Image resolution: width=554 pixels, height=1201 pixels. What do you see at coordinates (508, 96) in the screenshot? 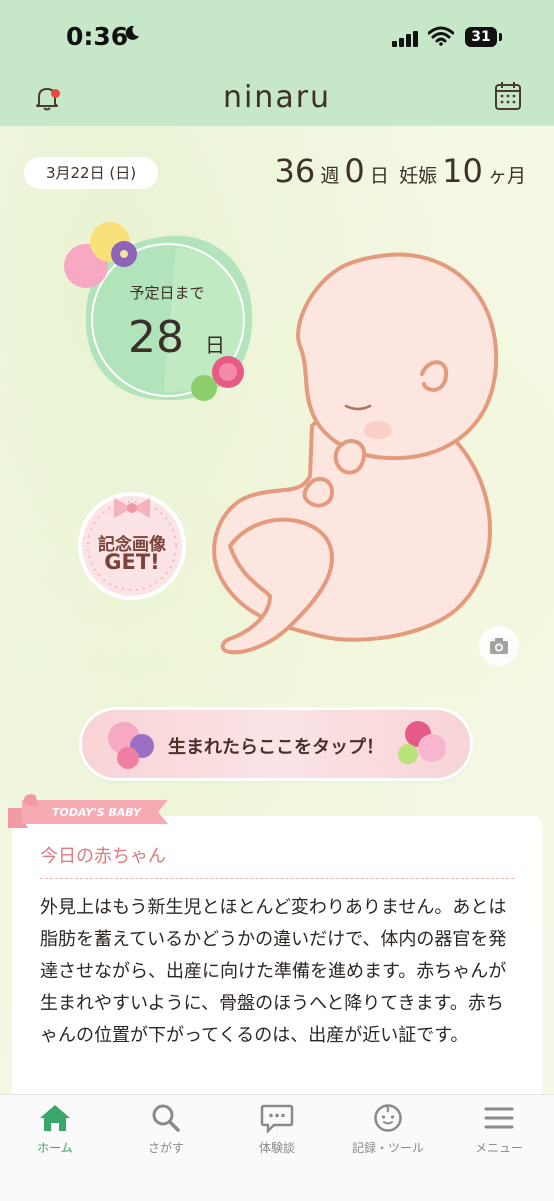
I see `calendar-icon` at bounding box center [508, 96].